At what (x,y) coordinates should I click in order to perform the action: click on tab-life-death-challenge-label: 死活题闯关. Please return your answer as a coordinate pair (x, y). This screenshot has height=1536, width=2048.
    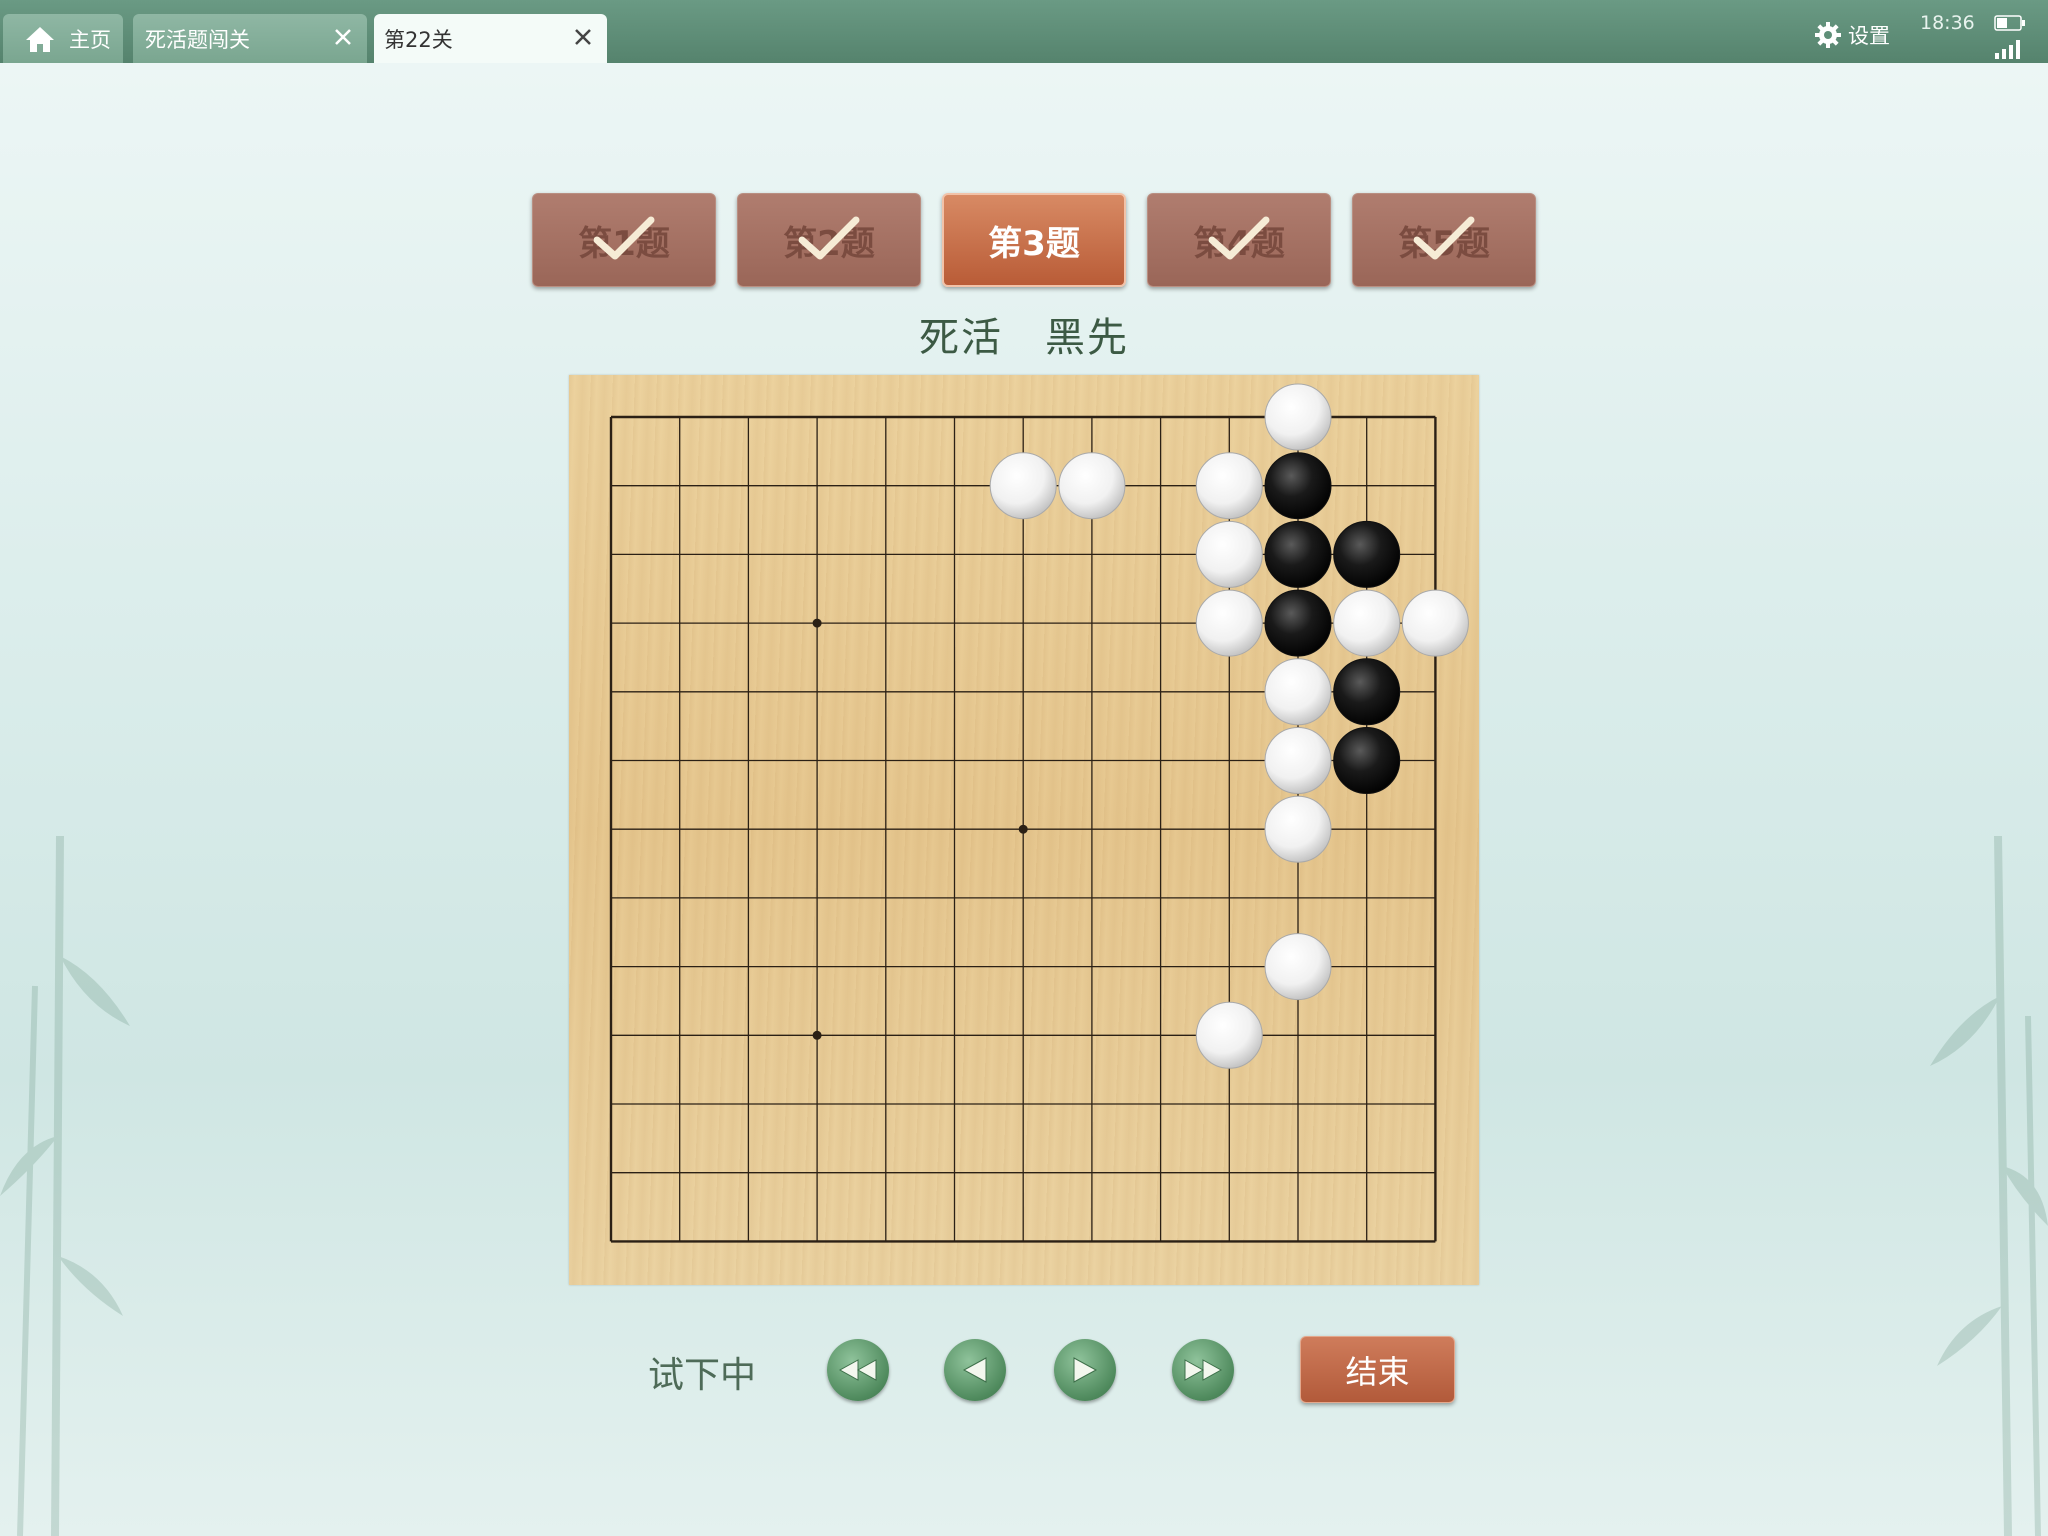
    Looking at the image, I should click on (197, 39).